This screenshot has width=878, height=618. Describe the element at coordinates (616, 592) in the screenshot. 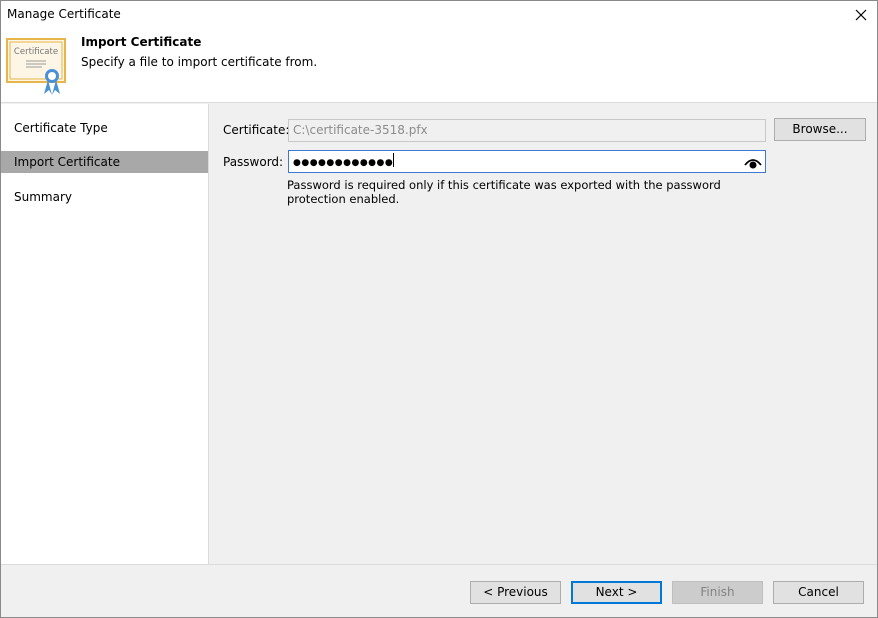

I see `next-button: Next >` at that location.